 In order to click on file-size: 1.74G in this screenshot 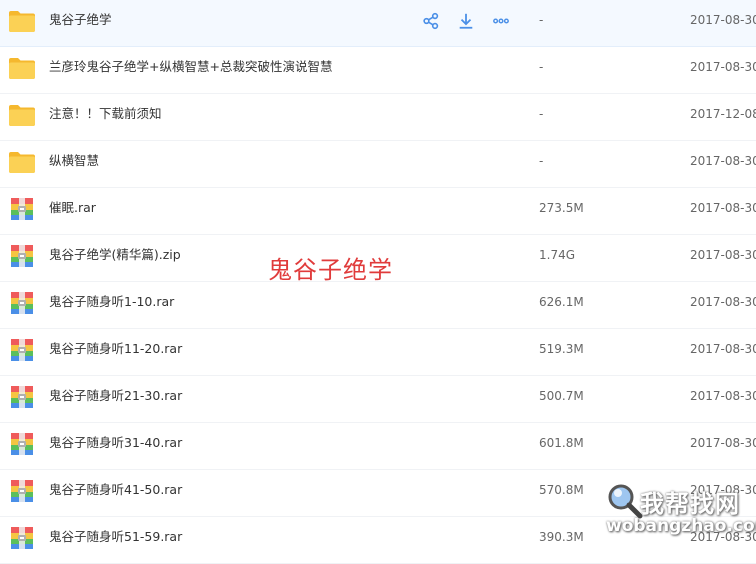, I will do `click(557, 255)`.